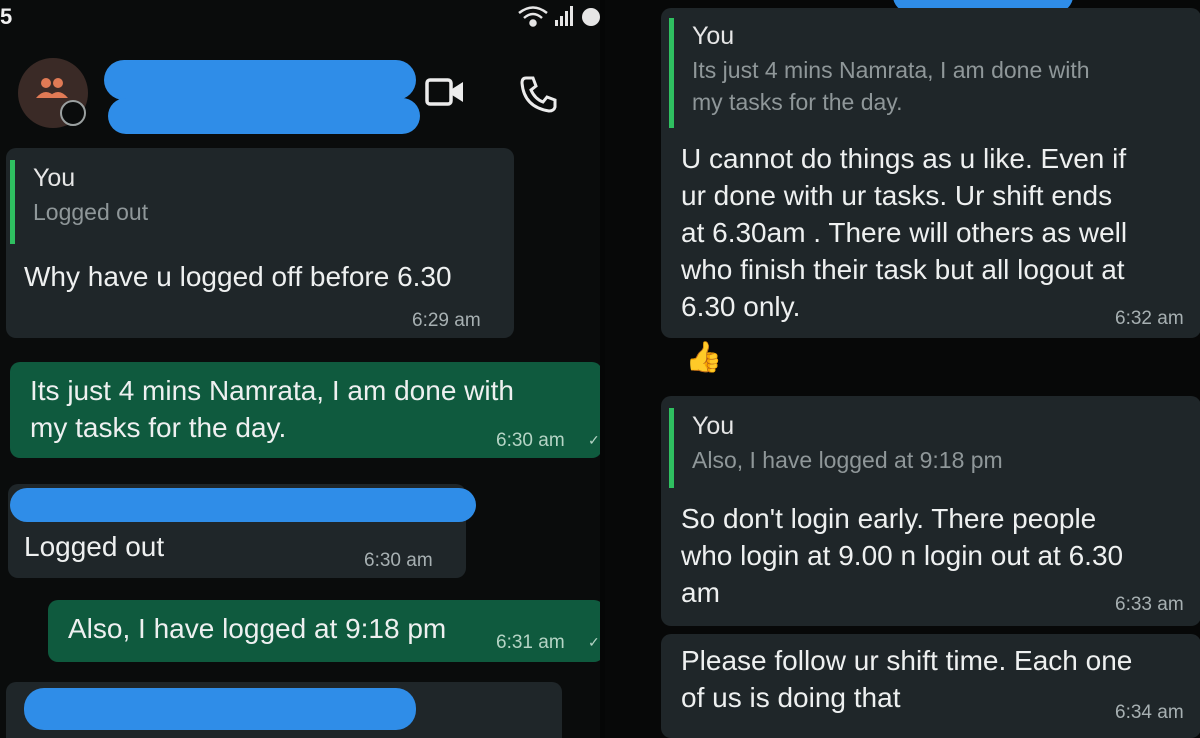 Image resolution: width=1200 pixels, height=738 pixels. What do you see at coordinates (257, 628) in the screenshot?
I see `message-text: Also, I have logged at 9:18 pm` at bounding box center [257, 628].